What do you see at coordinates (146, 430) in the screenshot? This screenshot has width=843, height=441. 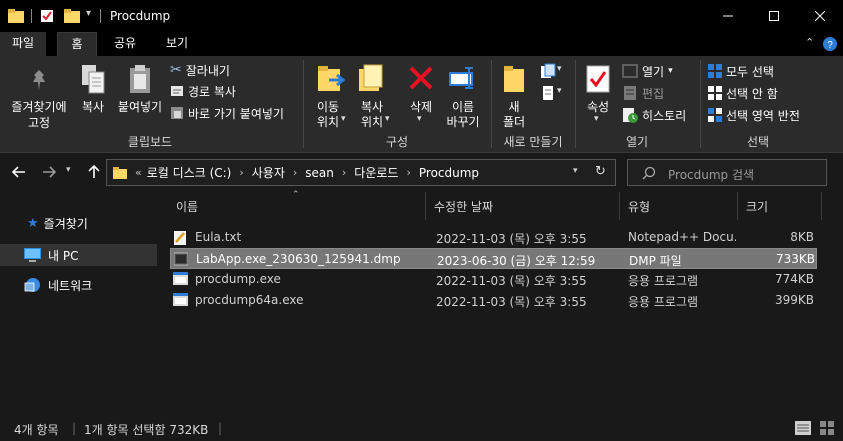 I see `status-selection: 1개 항목 선택함 732KB` at bounding box center [146, 430].